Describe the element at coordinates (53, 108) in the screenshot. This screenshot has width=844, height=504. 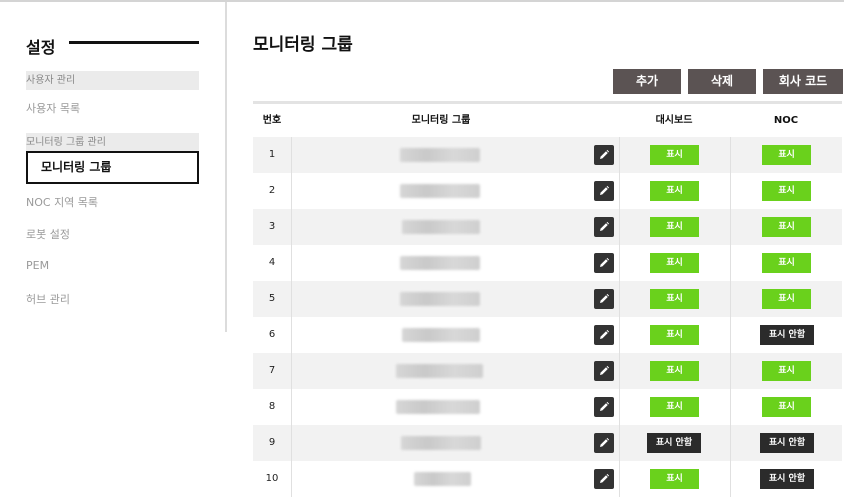
I see `sidebar-item-user-list: 사용자 목록` at that location.